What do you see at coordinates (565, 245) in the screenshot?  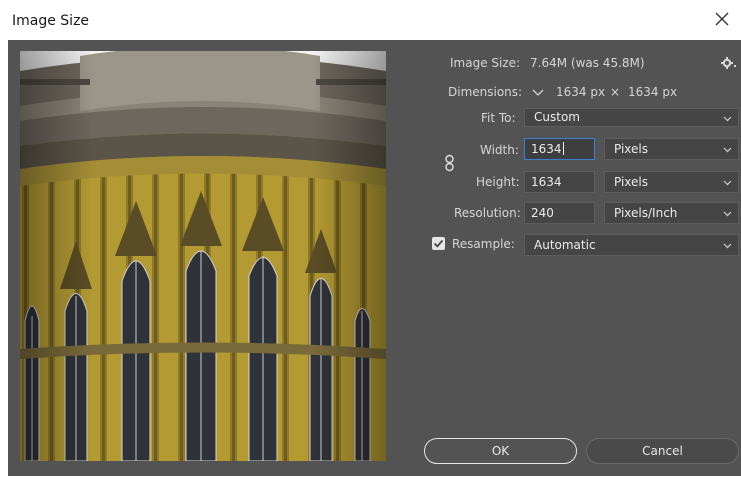 I see `resample-method-value: Automatic` at bounding box center [565, 245].